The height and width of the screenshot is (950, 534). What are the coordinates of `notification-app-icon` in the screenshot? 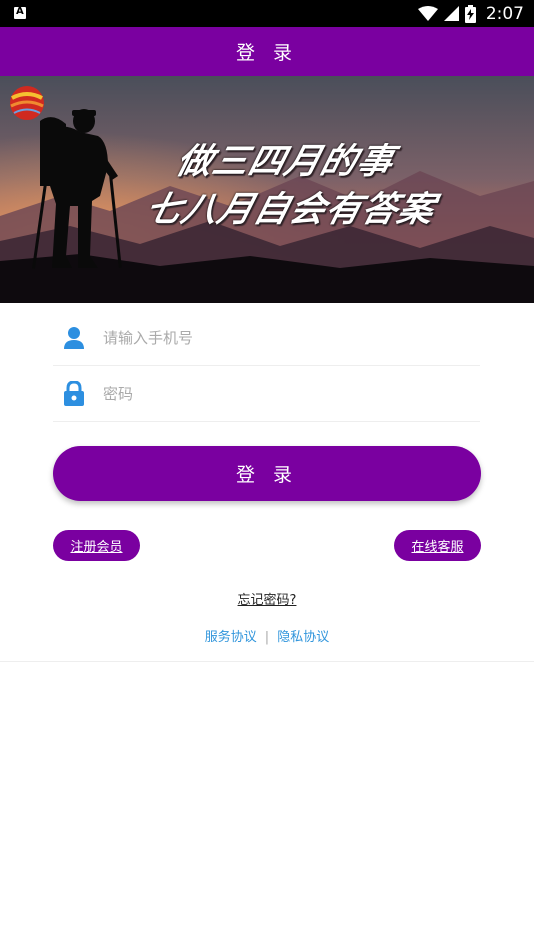 It's located at (20, 12).